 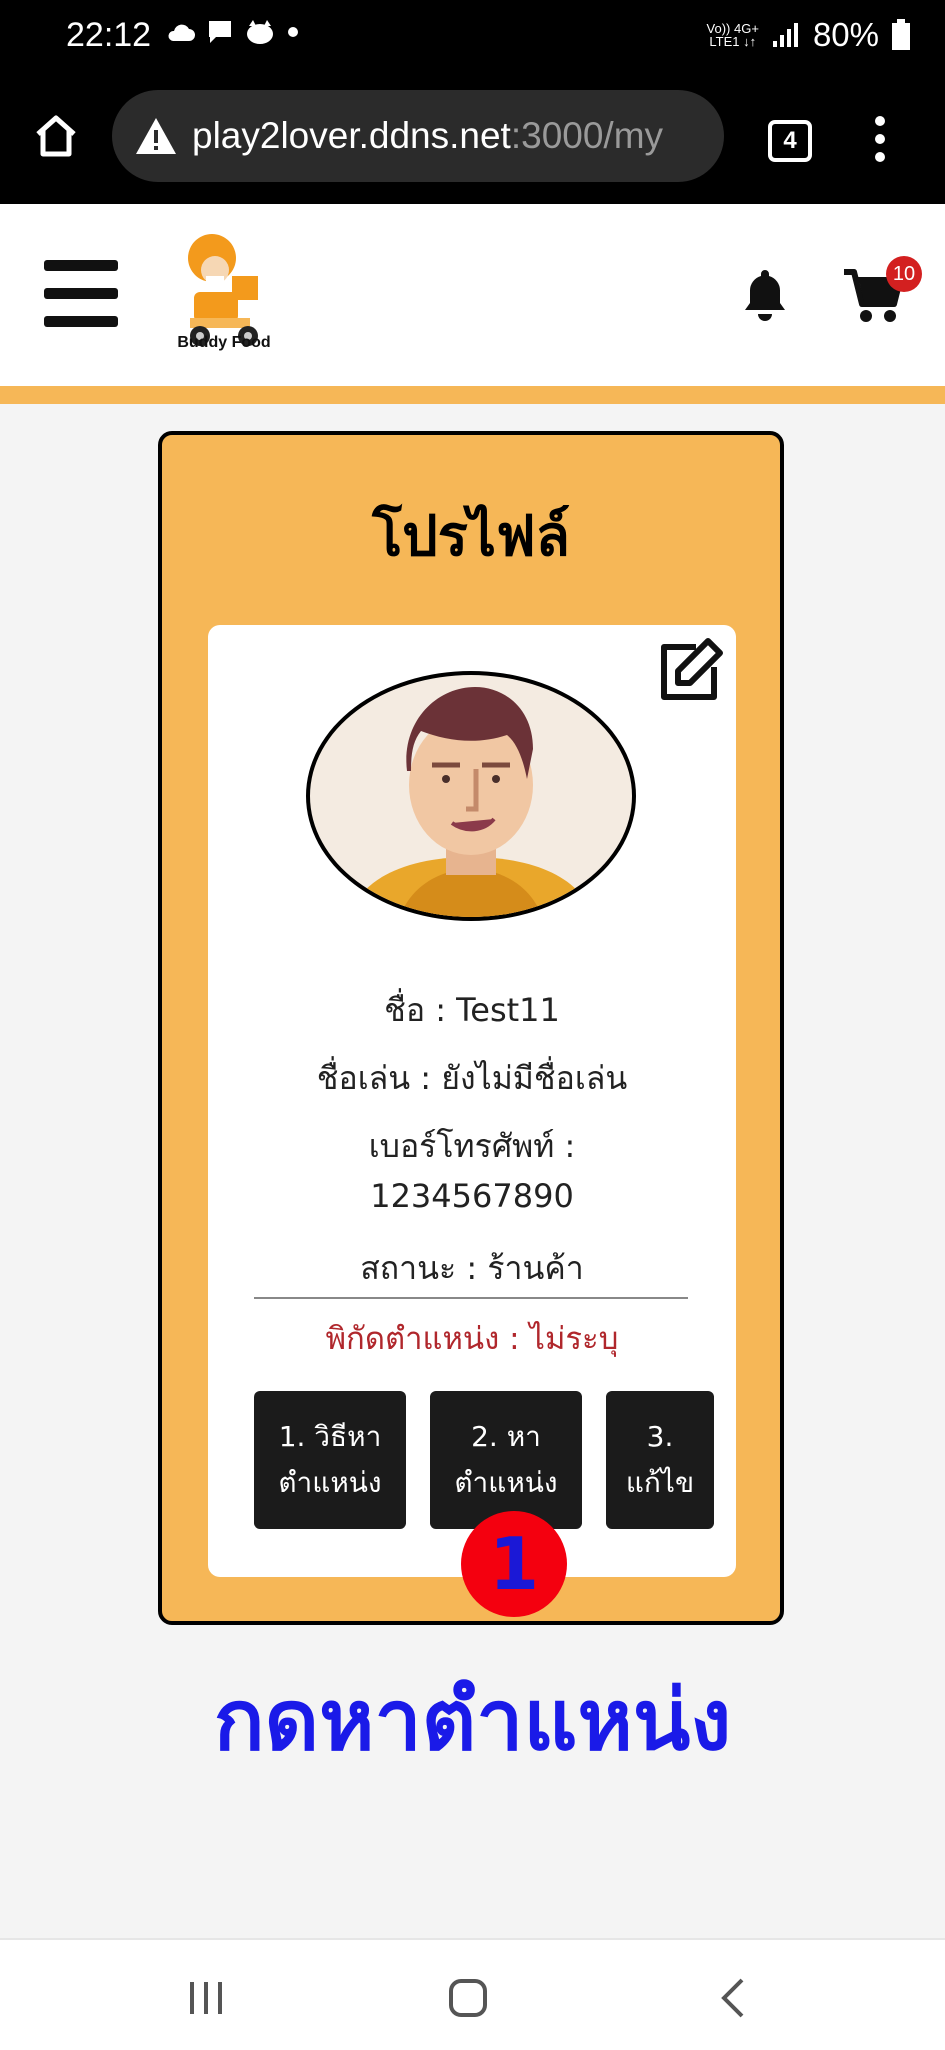 I want to click on url-bar: play2lover.ddns.net:3000/my, so click(x=418, y=136).